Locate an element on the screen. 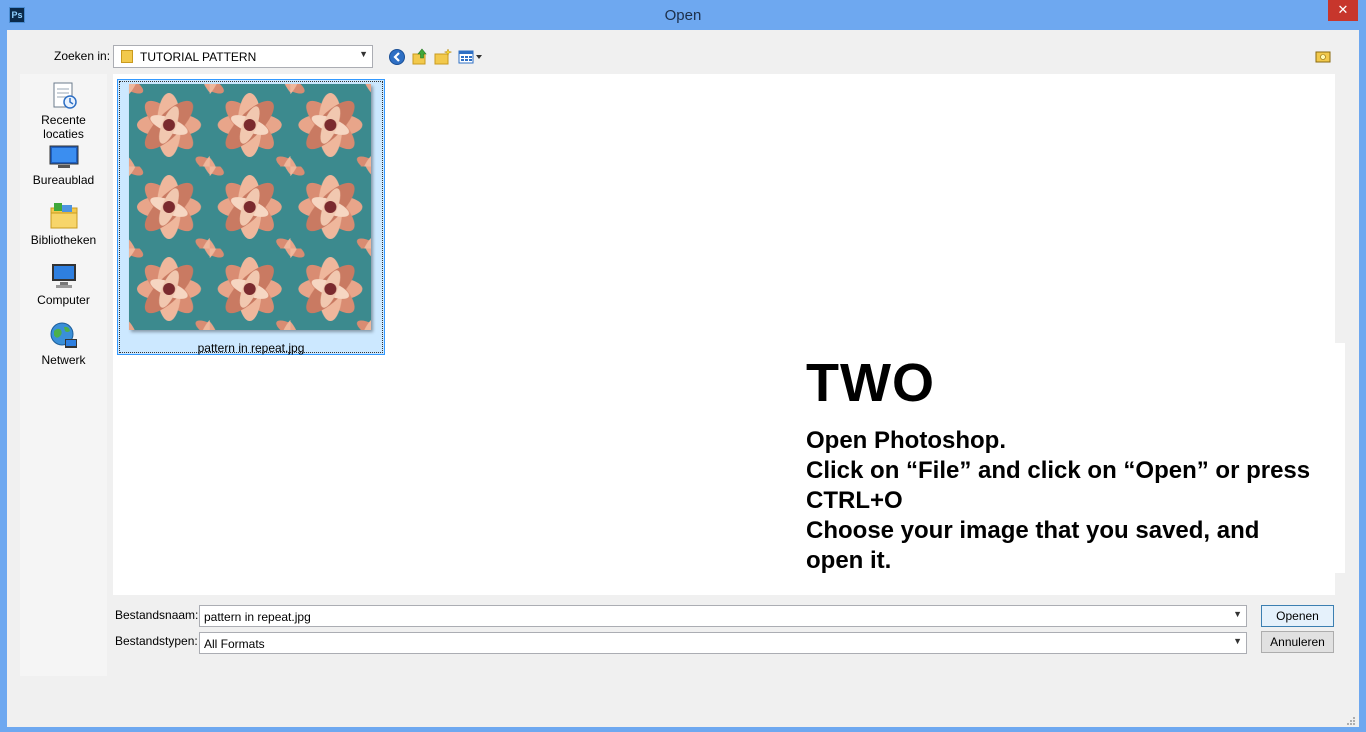  place-desktop: Bureaublad is located at coordinates (63, 163).